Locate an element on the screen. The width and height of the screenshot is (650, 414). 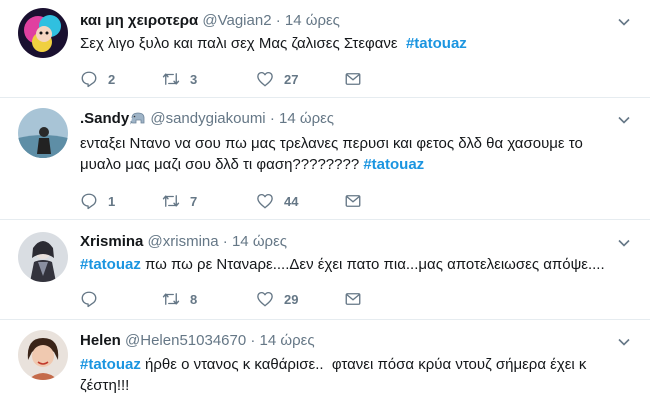
like-count: 27 is located at coordinates (291, 79).